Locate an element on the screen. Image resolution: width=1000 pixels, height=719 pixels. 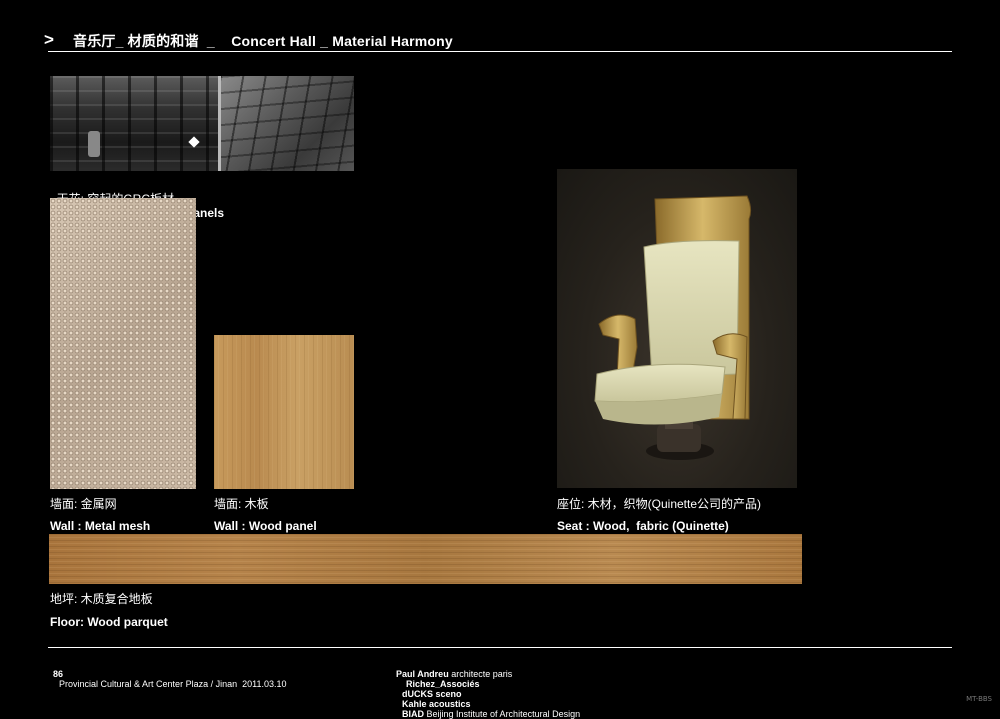
credit-richez: Richez_Associés is located at coordinates (443, 684).